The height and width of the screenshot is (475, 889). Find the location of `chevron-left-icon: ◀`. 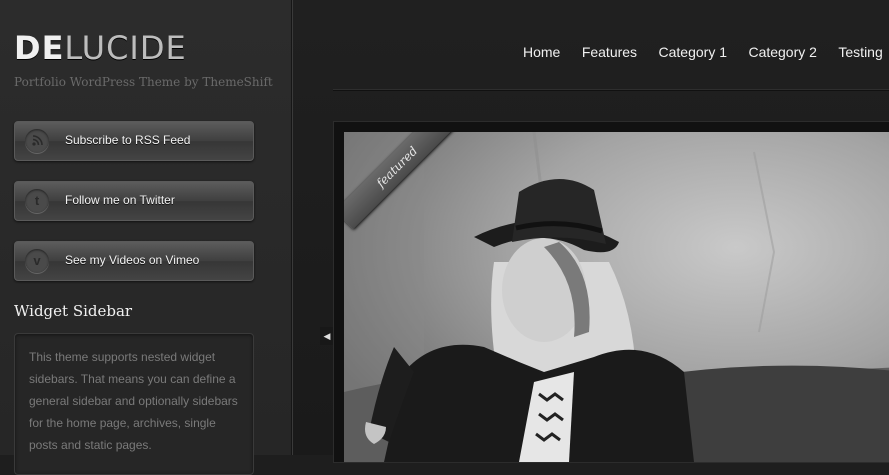

chevron-left-icon: ◀ is located at coordinates (327, 336).